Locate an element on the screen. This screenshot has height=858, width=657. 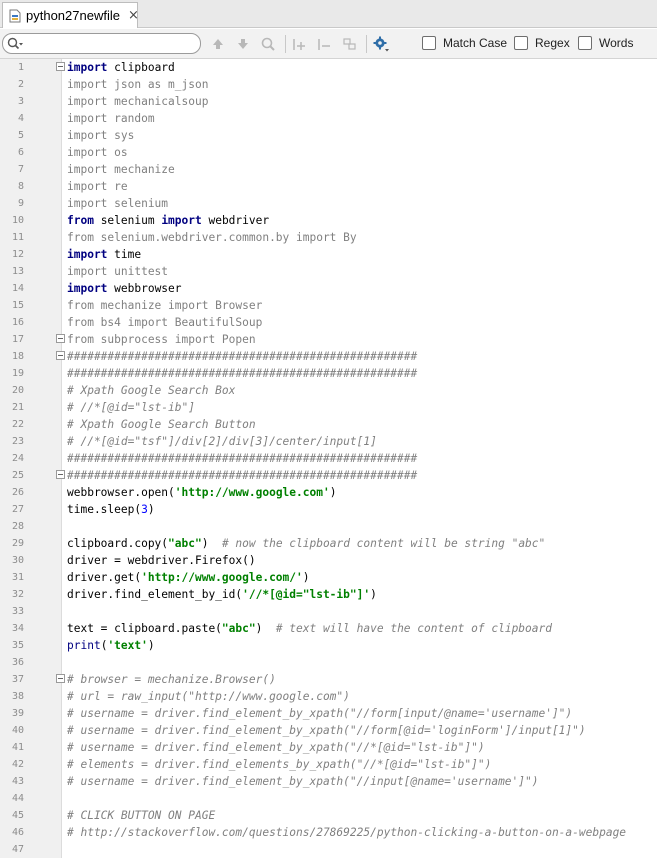
code-line: 12 import time is located at coordinates (328, 254).